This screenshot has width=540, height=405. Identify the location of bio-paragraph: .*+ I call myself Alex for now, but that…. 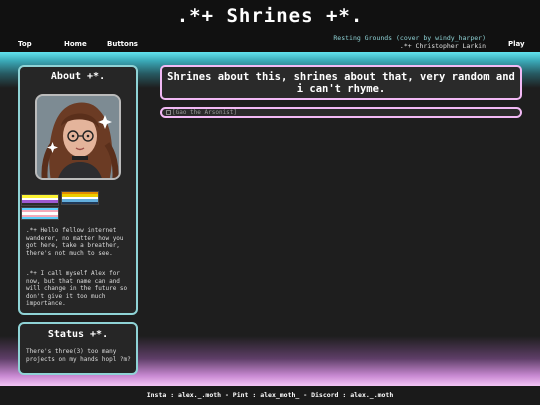
(77, 289).